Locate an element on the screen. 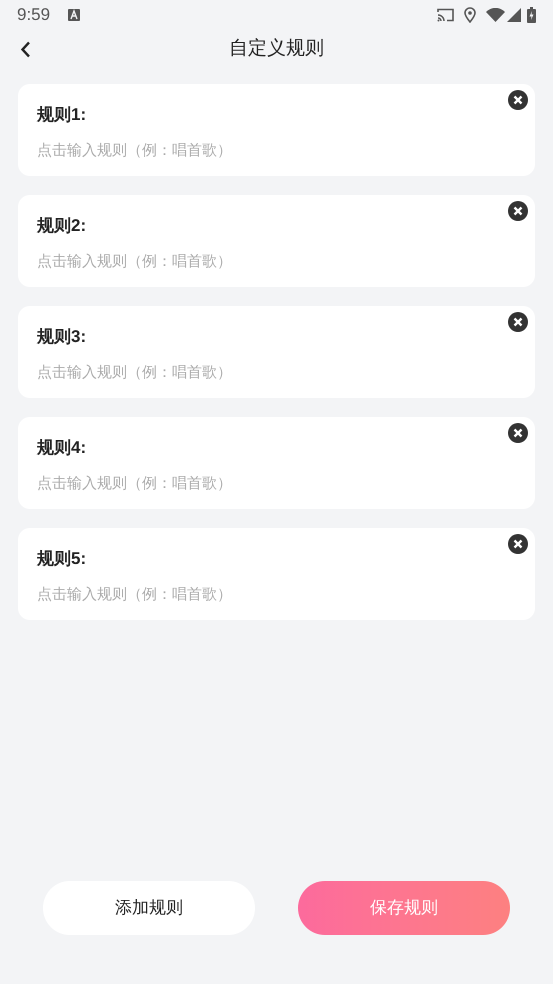 This screenshot has width=553, height=984. page-title: 自定义规则 is located at coordinates (276, 48).